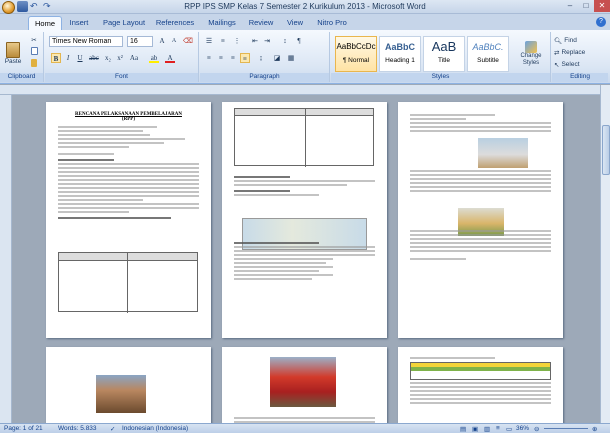  I want to click on maximize-button: □, so click(586, 6).